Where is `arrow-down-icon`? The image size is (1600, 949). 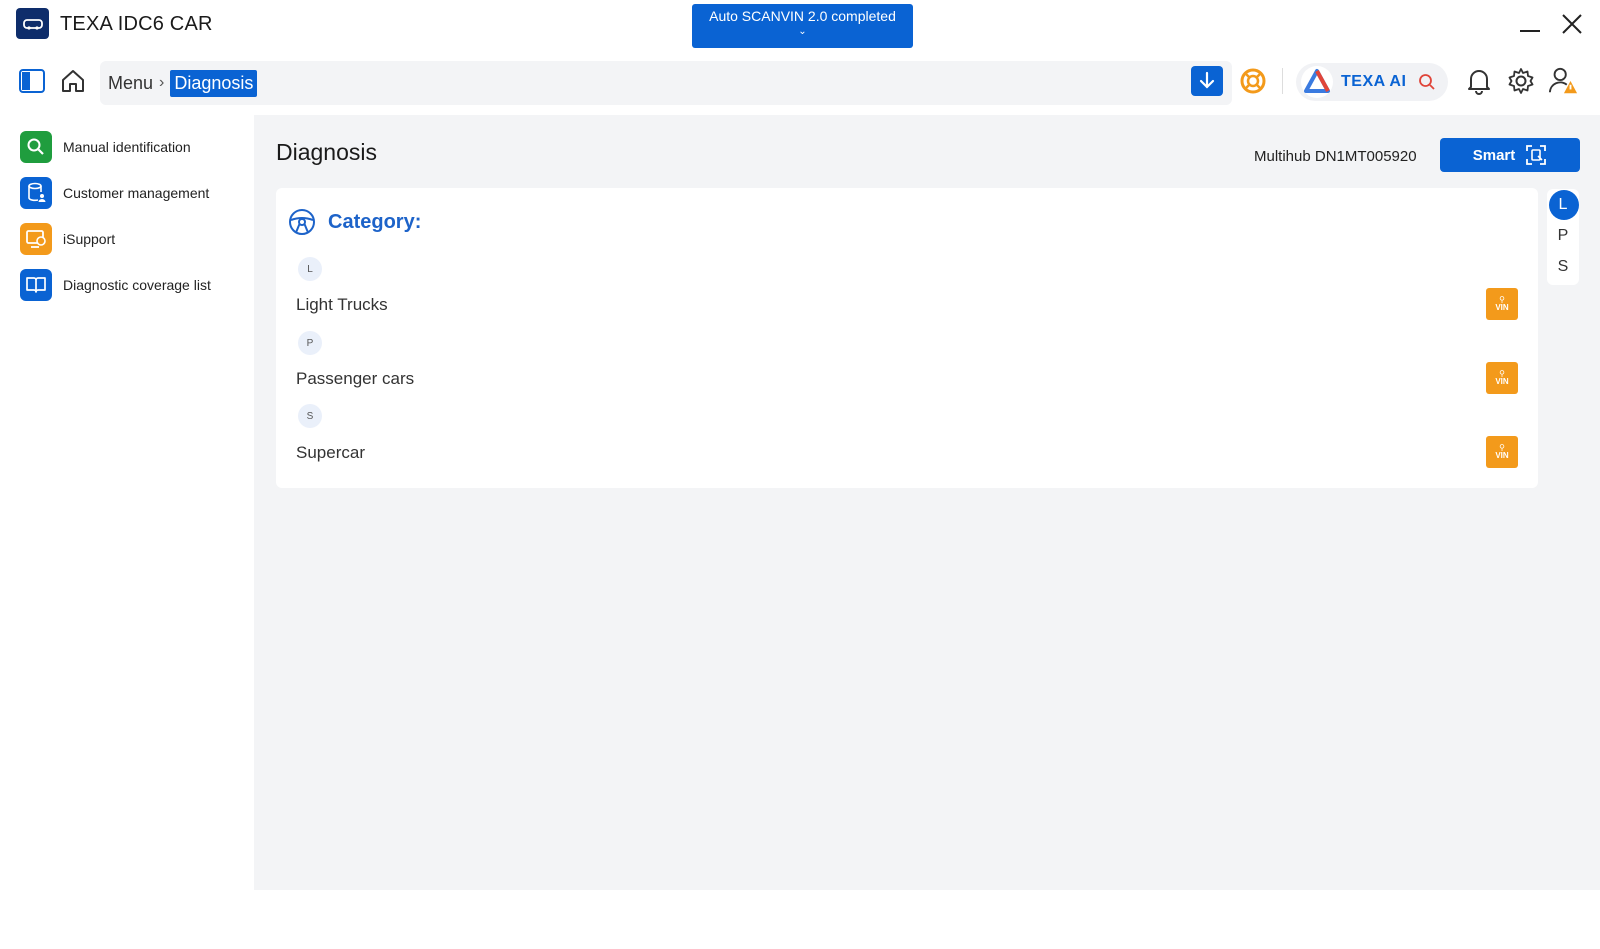
arrow-down-icon is located at coordinates (1207, 80).